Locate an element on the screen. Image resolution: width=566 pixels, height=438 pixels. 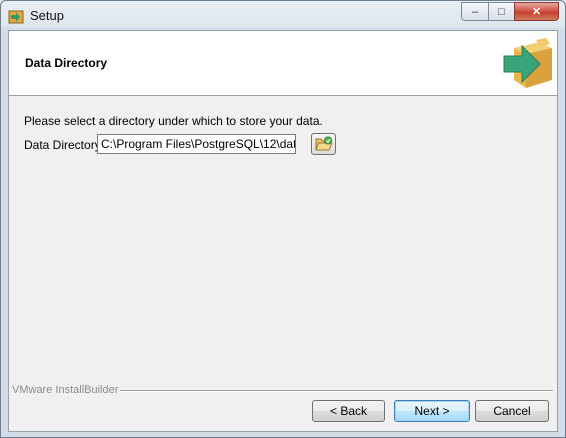
minimize-icon: – is located at coordinates (475, 11).